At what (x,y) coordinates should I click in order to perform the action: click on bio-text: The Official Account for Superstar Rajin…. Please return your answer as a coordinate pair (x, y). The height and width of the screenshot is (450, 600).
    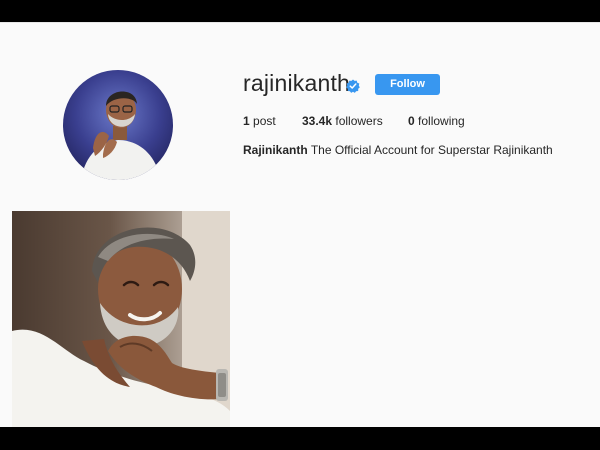
    Looking at the image, I should click on (431, 150).